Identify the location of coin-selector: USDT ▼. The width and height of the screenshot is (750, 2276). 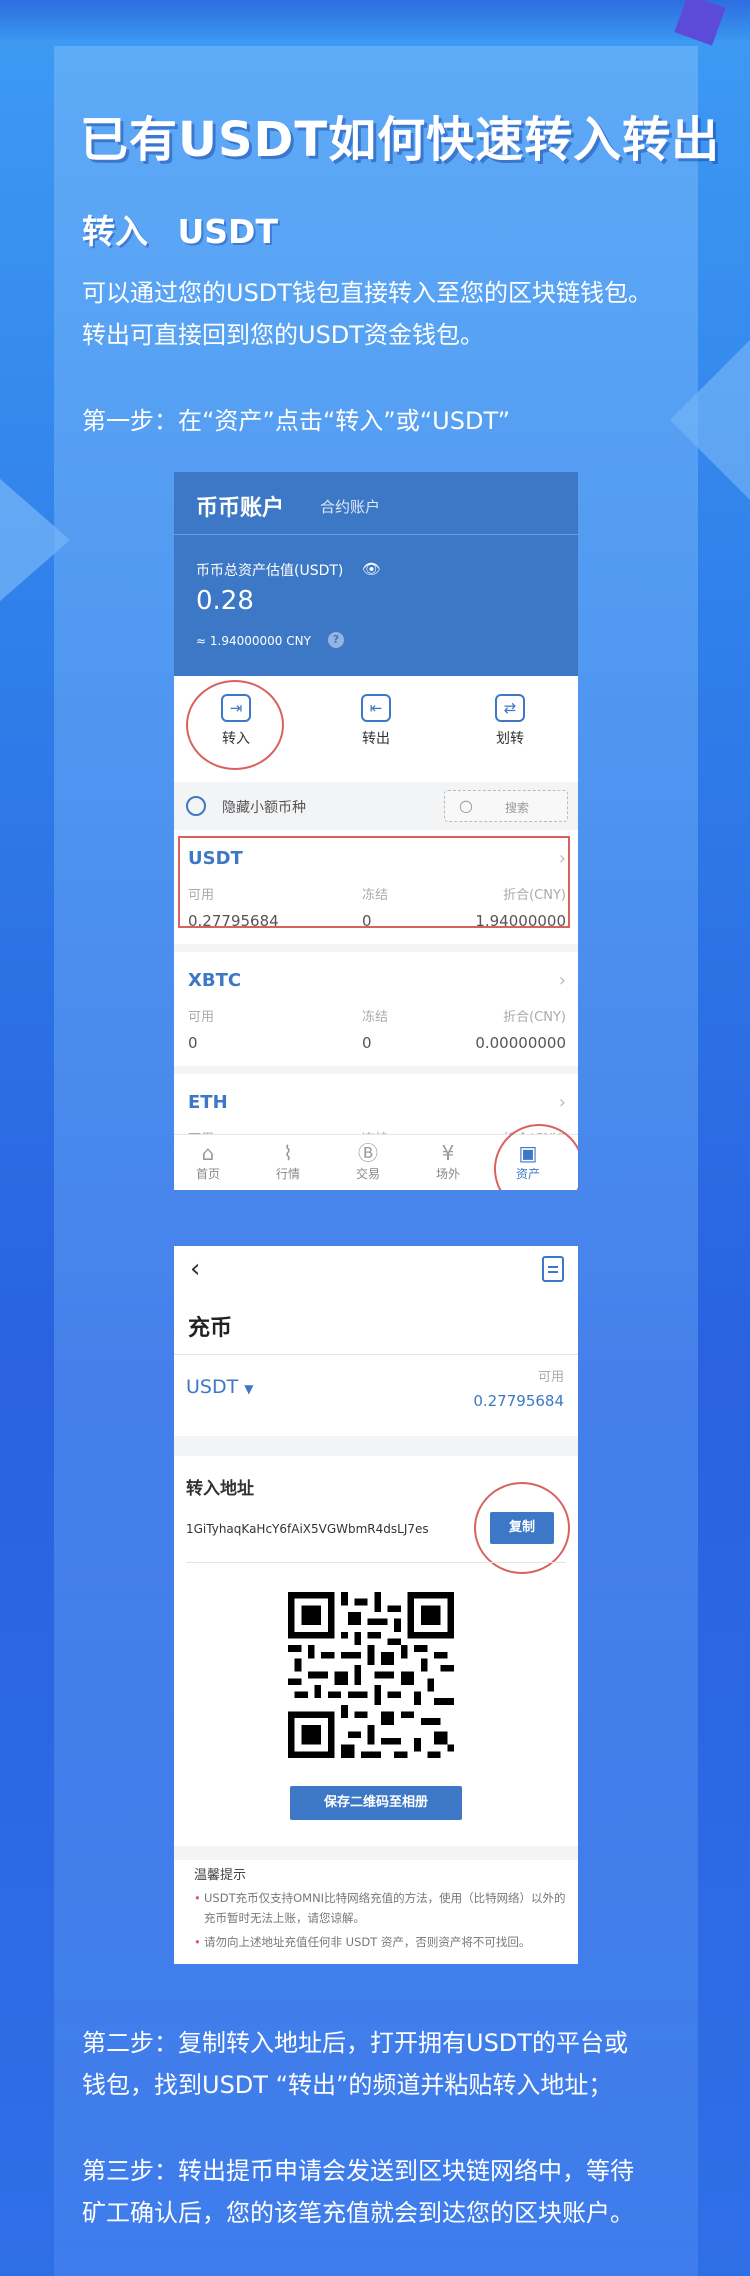
(220, 1387).